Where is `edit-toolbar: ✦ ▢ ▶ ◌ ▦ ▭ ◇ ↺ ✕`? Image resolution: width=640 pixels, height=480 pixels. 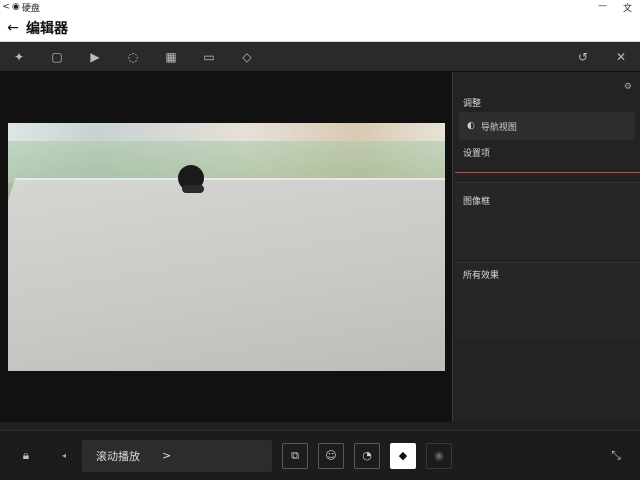
edit-toolbar: ✦ ▢ ▶ ◌ ▦ ▭ ◇ ↺ ✕ is located at coordinates (320, 57).